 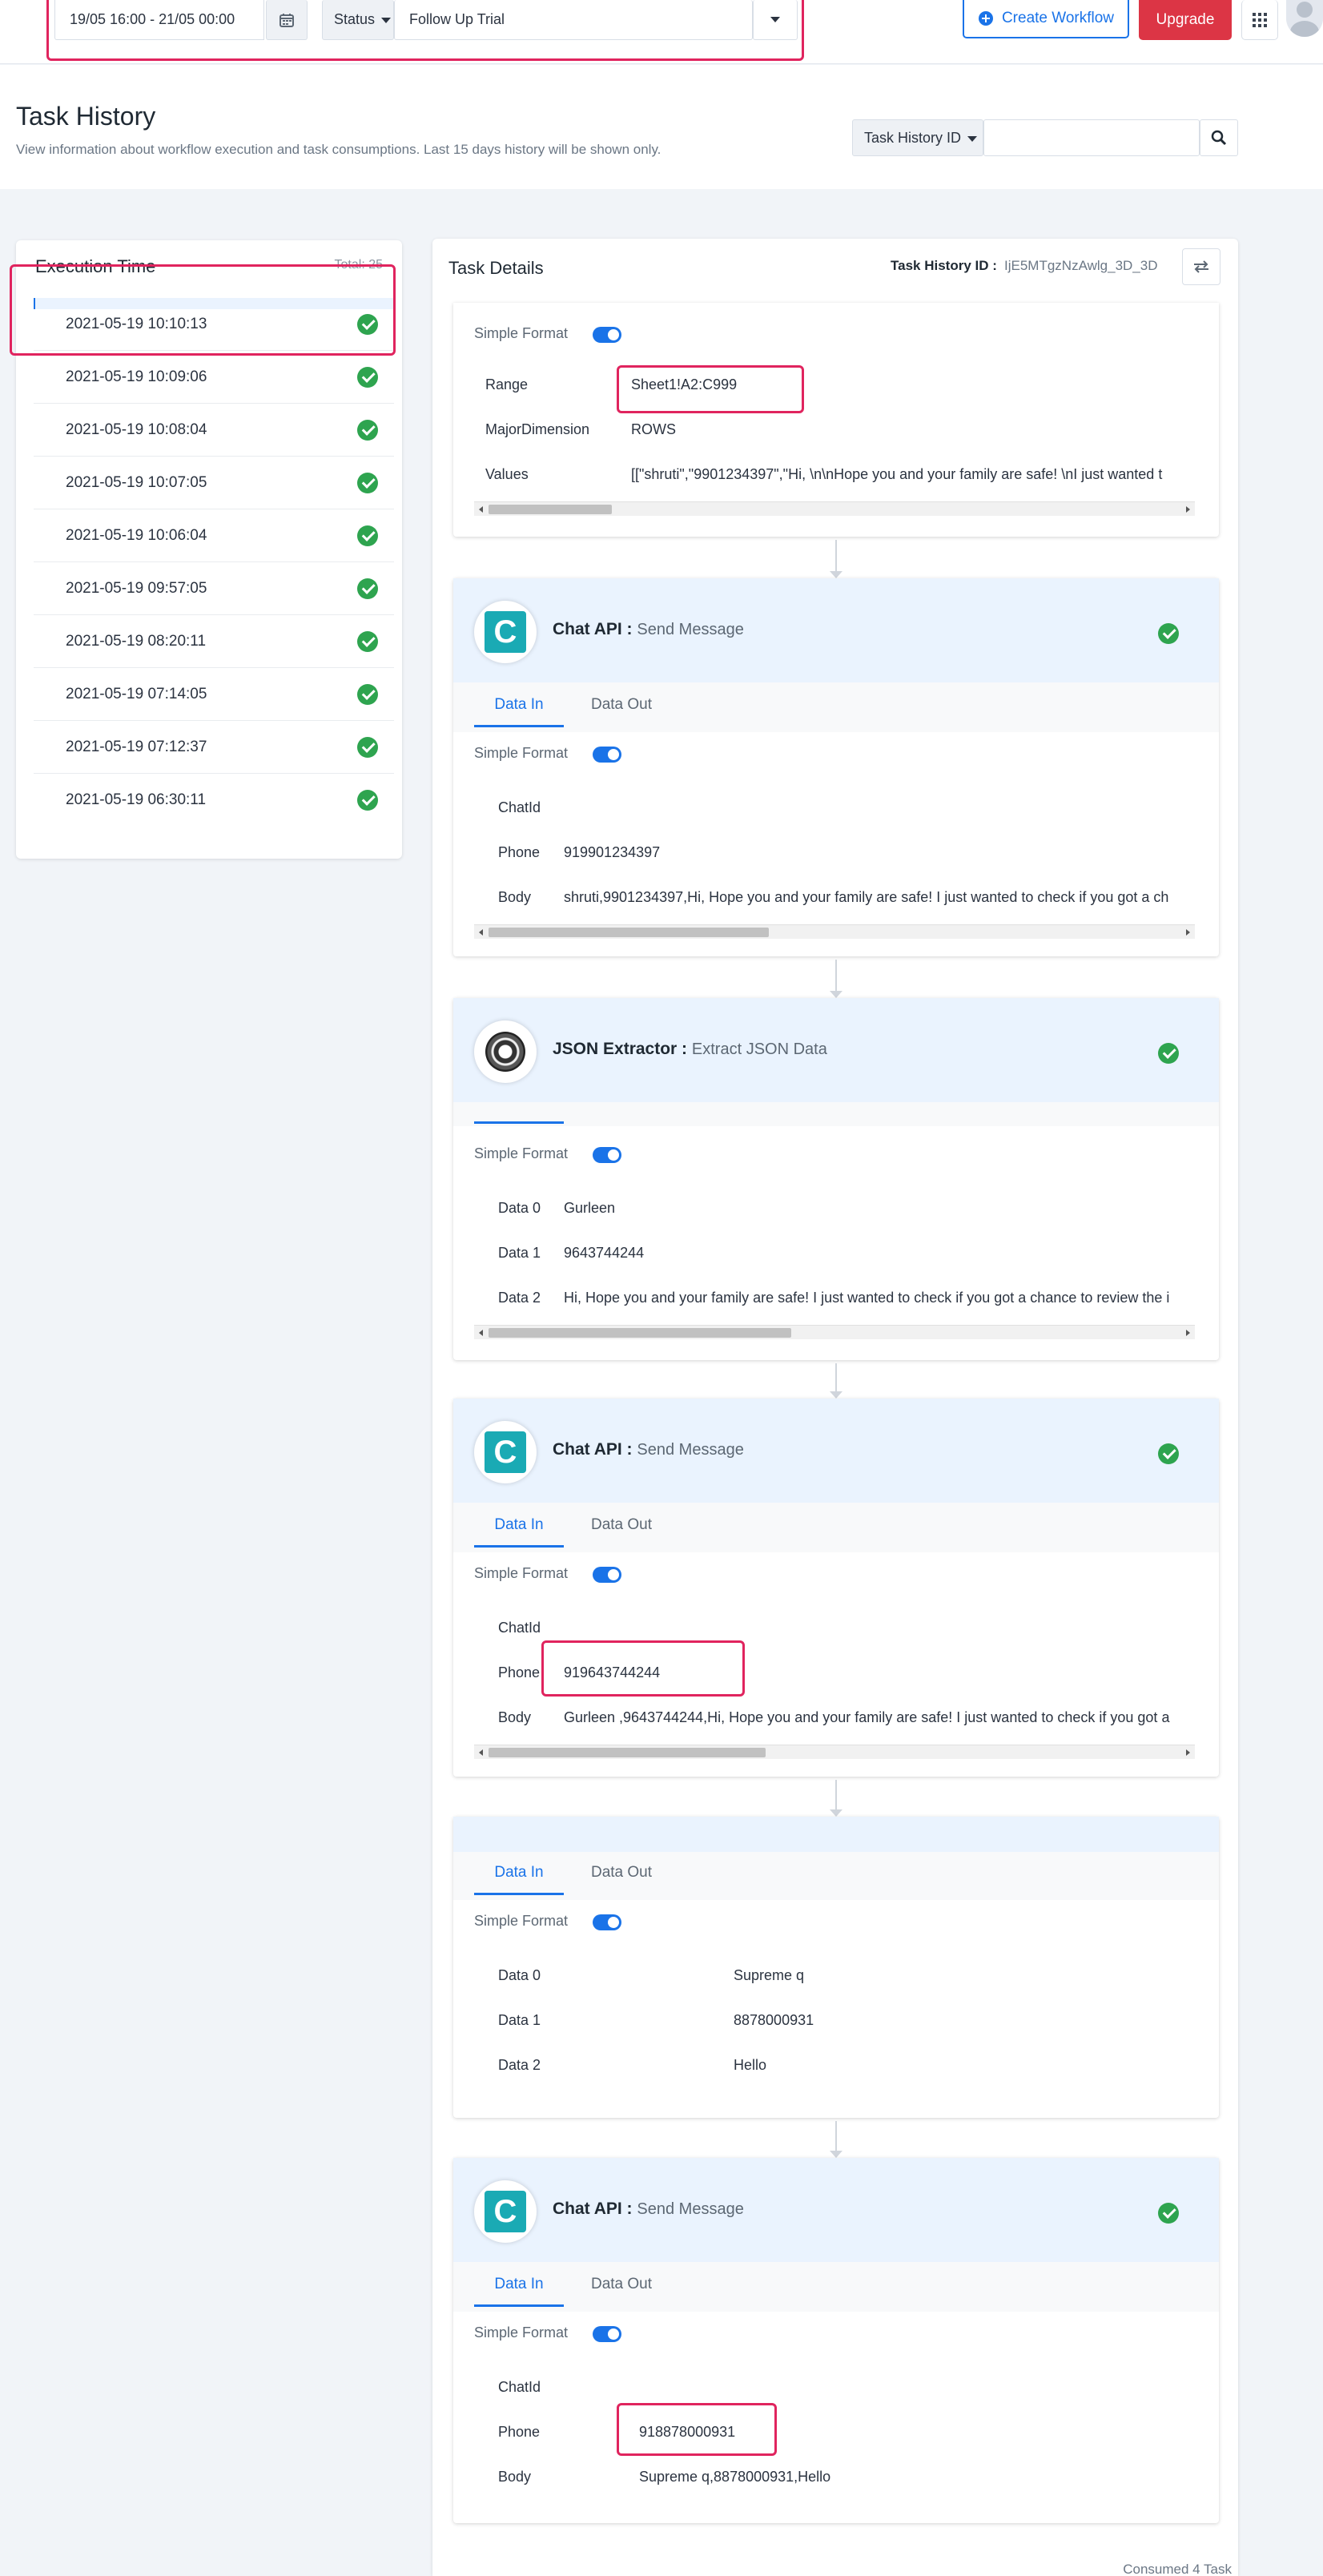 What do you see at coordinates (159, 20) in the screenshot?
I see `date-range-input: 19/05 16:00 - 21/05 00:00` at bounding box center [159, 20].